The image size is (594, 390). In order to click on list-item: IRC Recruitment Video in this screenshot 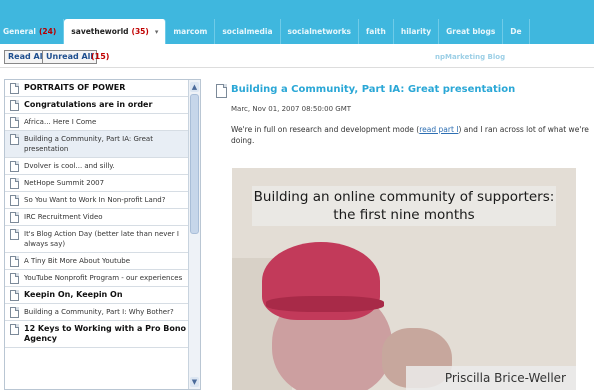, I will do `click(102, 217)`.